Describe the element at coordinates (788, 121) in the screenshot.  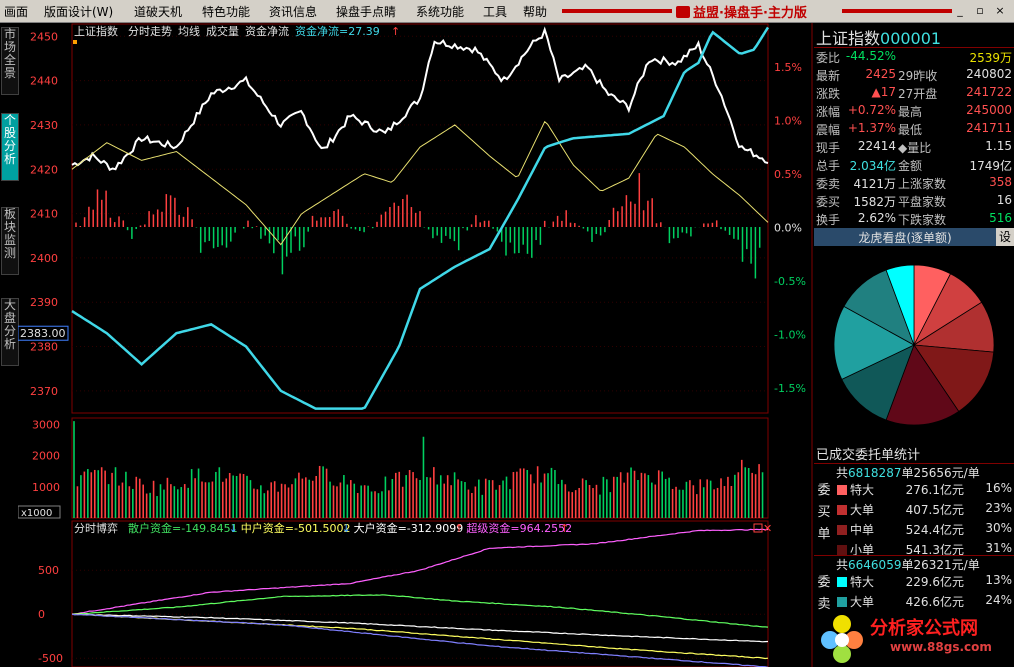
I see `pct-tick-label: 1.0%` at that location.